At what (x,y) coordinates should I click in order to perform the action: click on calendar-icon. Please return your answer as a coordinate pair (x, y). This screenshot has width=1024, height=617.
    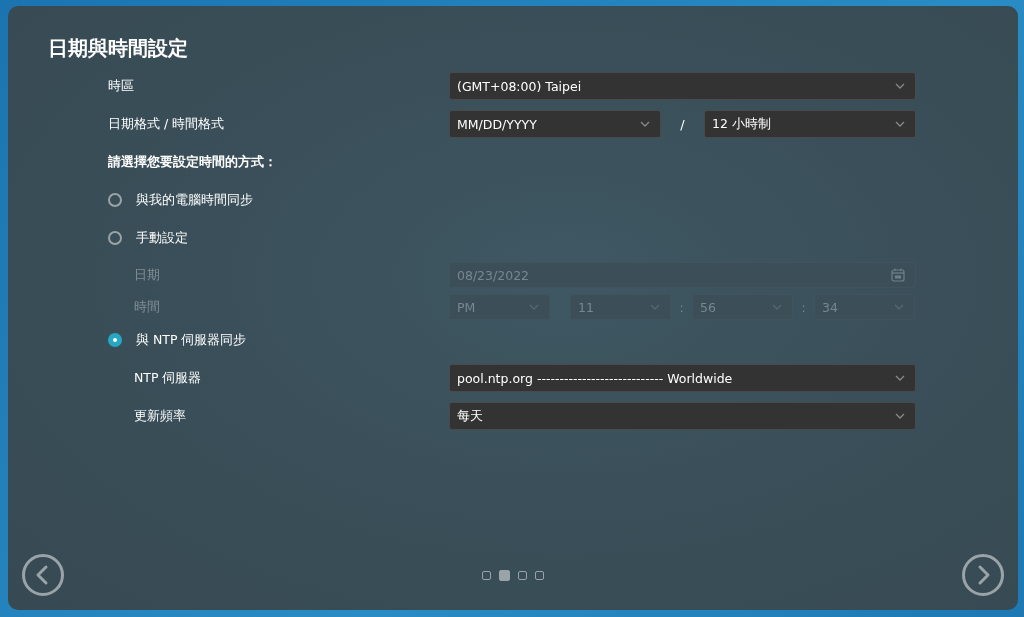
    Looking at the image, I should click on (898, 275).